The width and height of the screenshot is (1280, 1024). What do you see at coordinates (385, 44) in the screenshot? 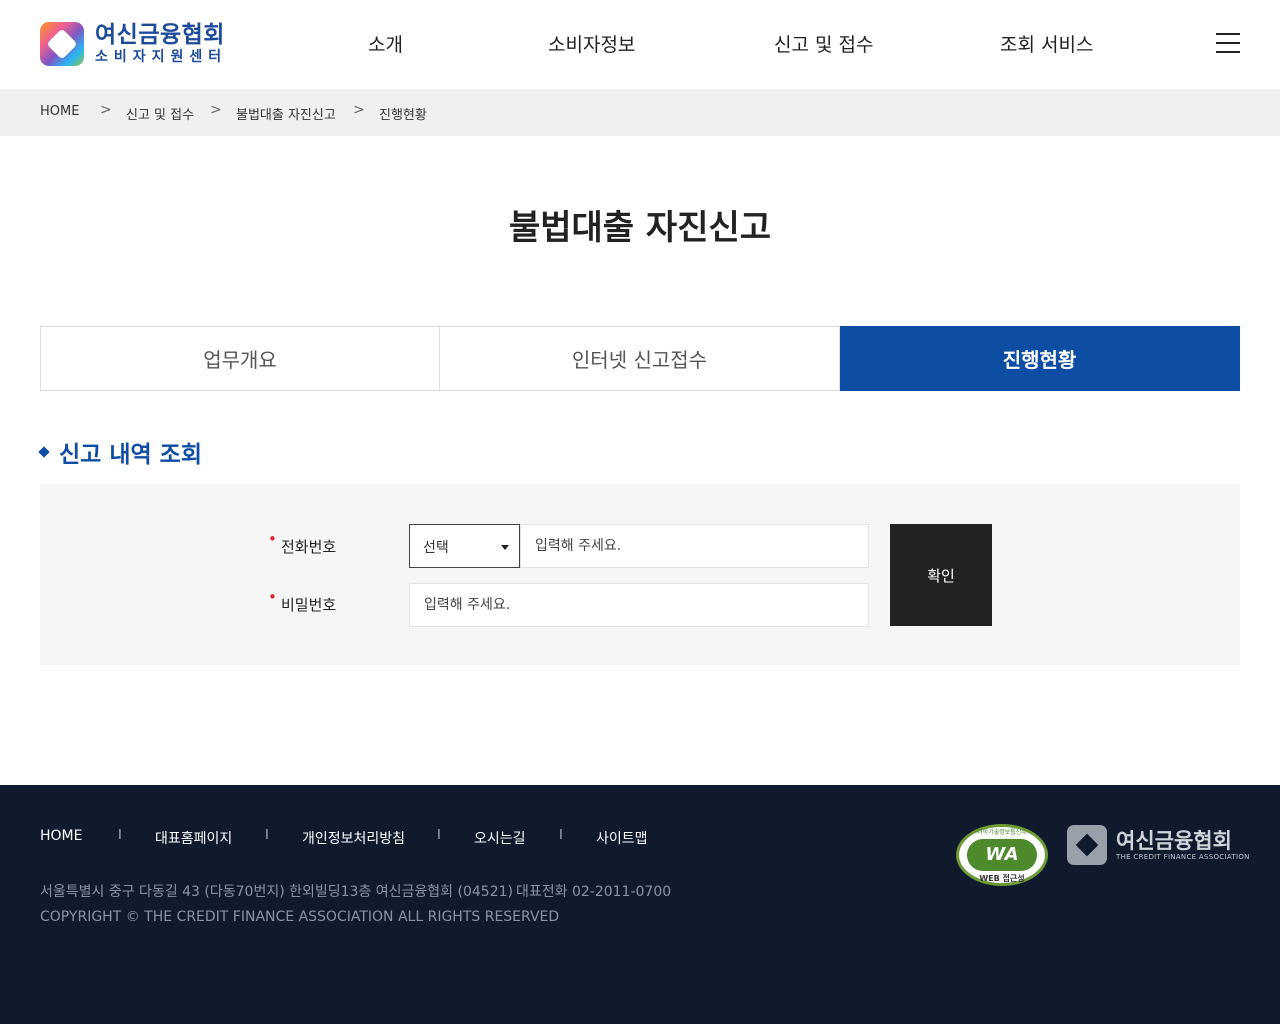
I see `nav-item-intro: 소개` at bounding box center [385, 44].